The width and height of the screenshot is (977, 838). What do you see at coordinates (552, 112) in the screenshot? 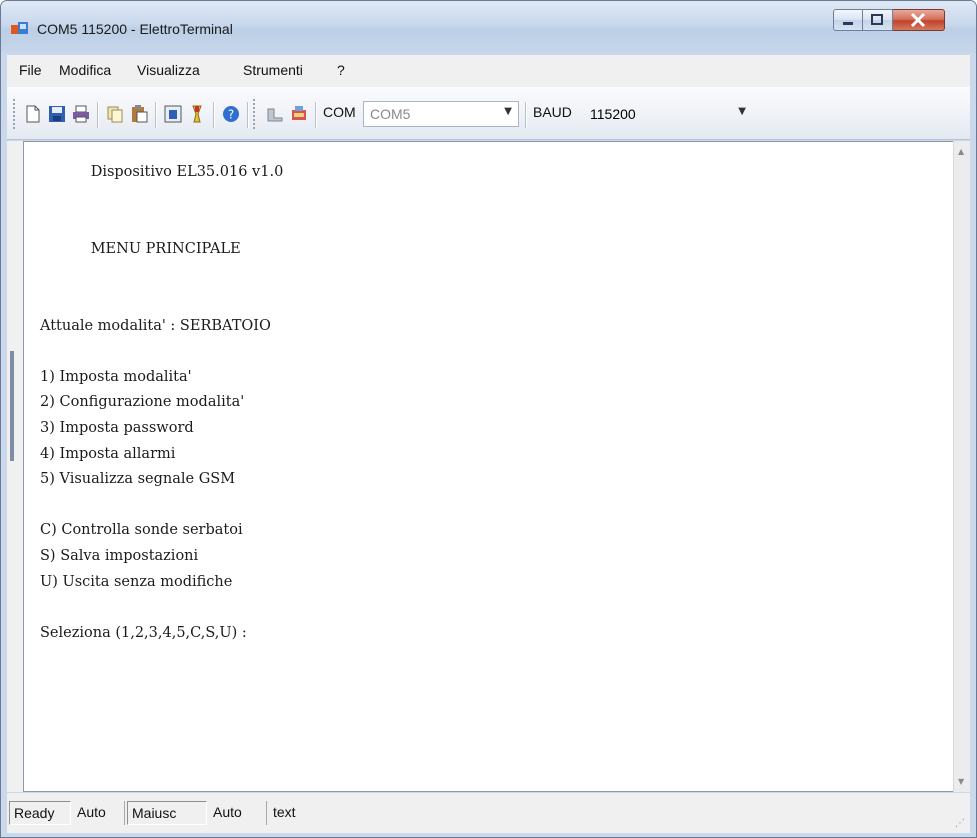
I see `baud-label: BAUD` at bounding box center [552, 112].